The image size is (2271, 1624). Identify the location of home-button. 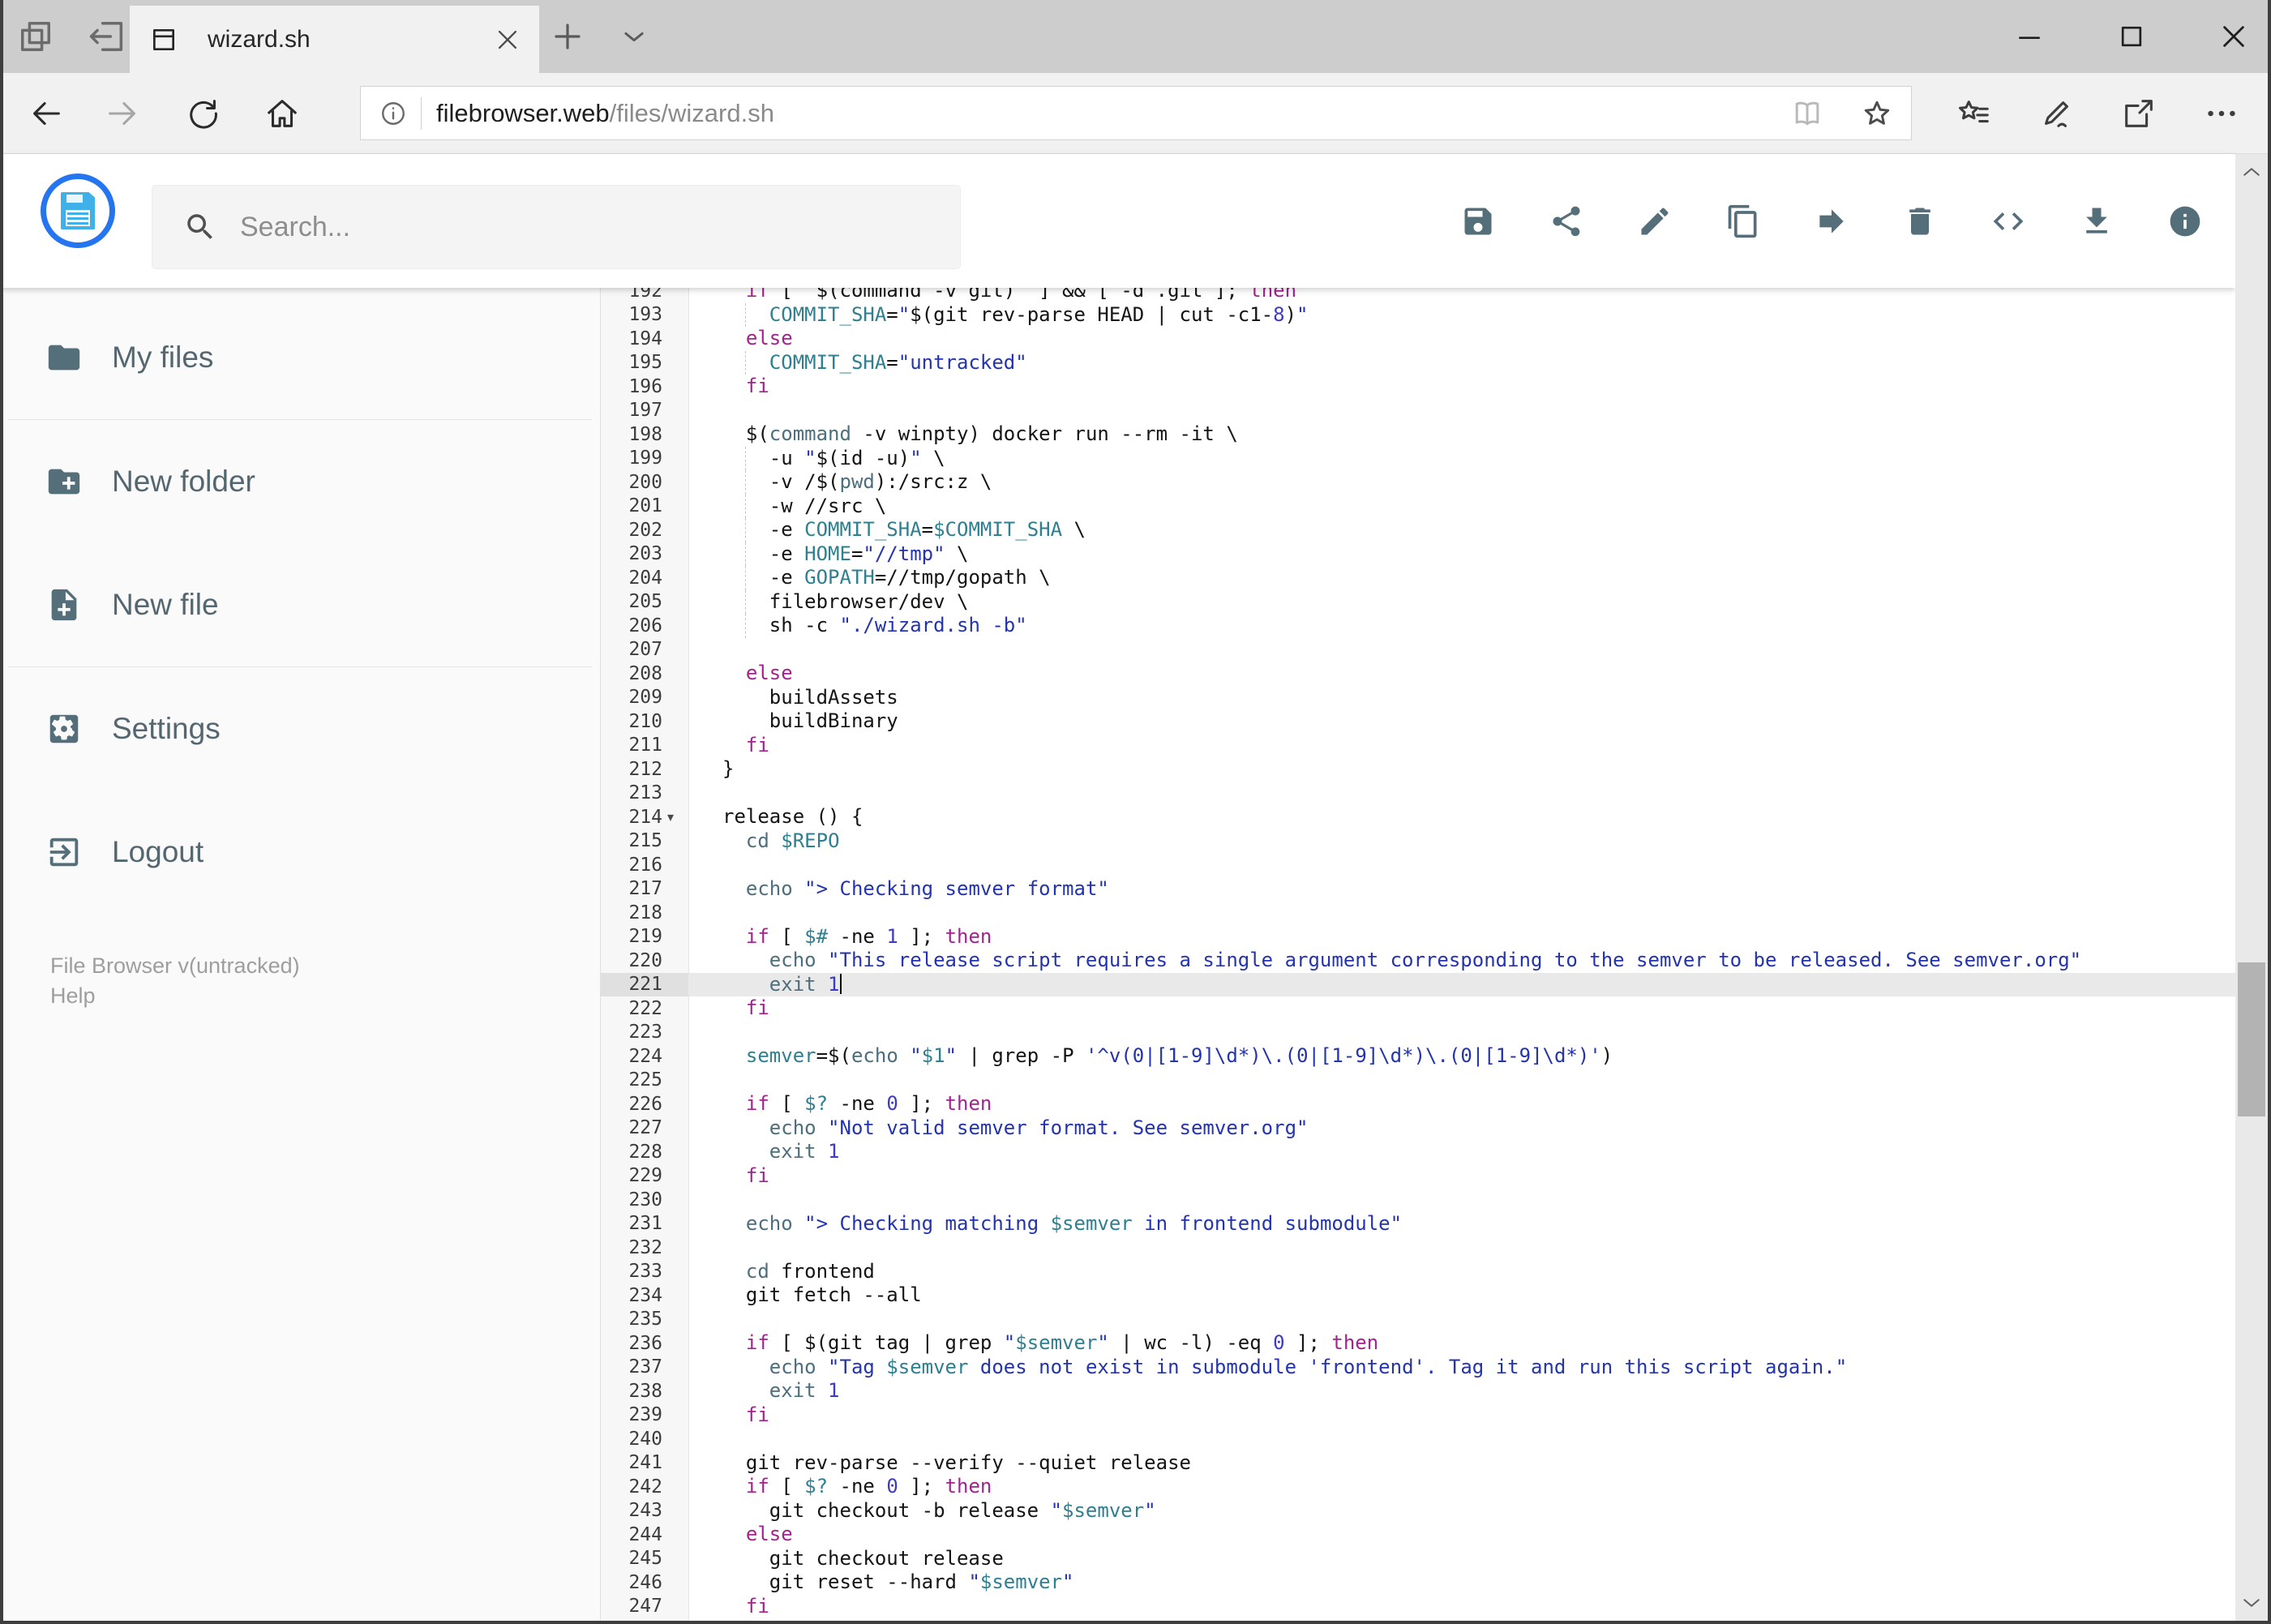
(282, 113).